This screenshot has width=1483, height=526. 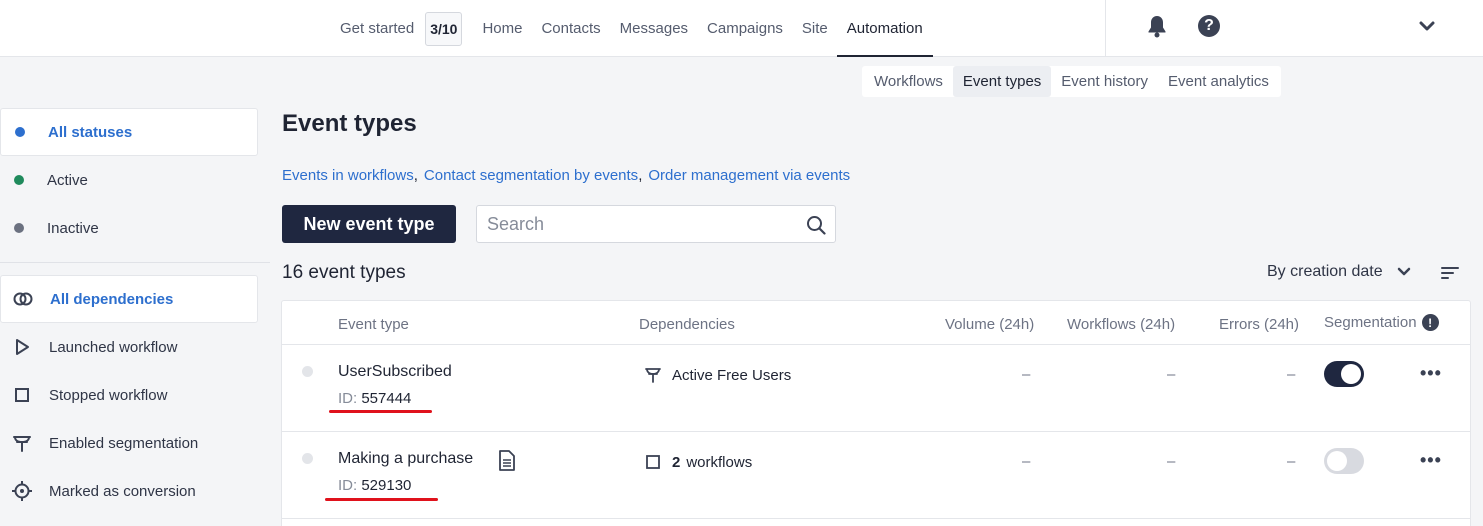 What do you see at coordinates (386, 398) in the screenshot?
I see `id-value: 557444` at bounding box center [386, 398].